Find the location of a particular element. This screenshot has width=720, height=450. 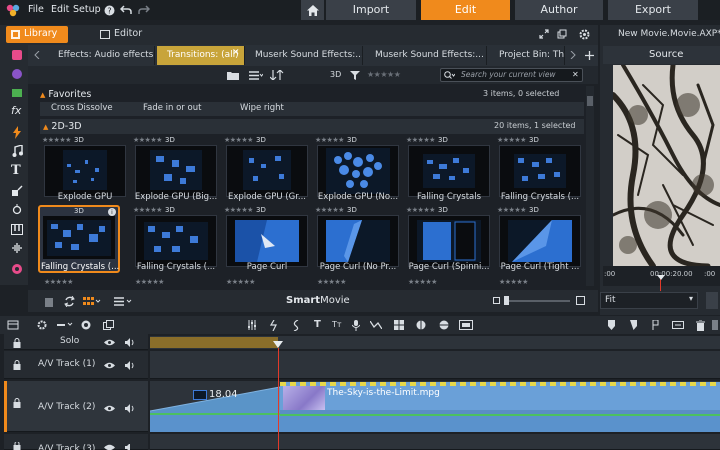

thumb-size-slider-handle is located at coordinates (506, 300).